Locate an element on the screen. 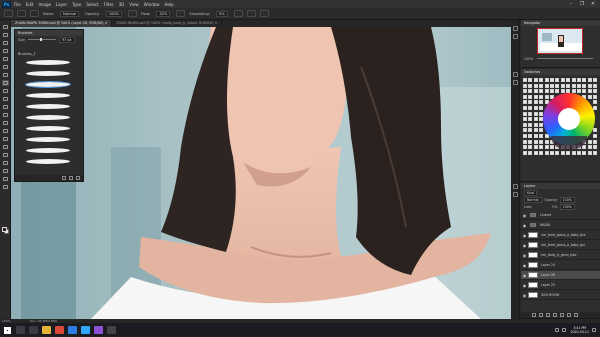  eyedropper-tool-icon is located at coordinates (5, 67).